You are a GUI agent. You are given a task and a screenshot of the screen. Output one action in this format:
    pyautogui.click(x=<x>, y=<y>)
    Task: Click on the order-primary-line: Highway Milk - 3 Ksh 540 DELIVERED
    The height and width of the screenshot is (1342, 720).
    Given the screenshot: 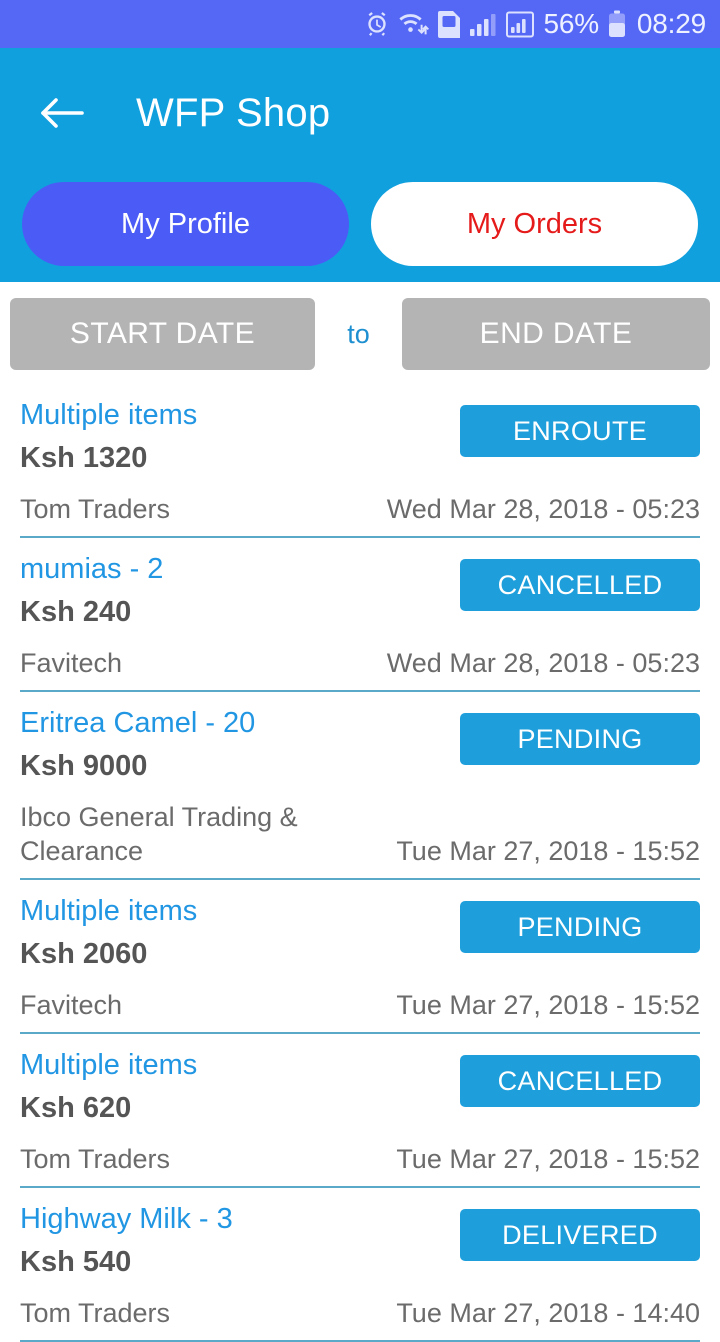 What is the action you would take?
    pyautogui.click(x=360, y=1240)
    